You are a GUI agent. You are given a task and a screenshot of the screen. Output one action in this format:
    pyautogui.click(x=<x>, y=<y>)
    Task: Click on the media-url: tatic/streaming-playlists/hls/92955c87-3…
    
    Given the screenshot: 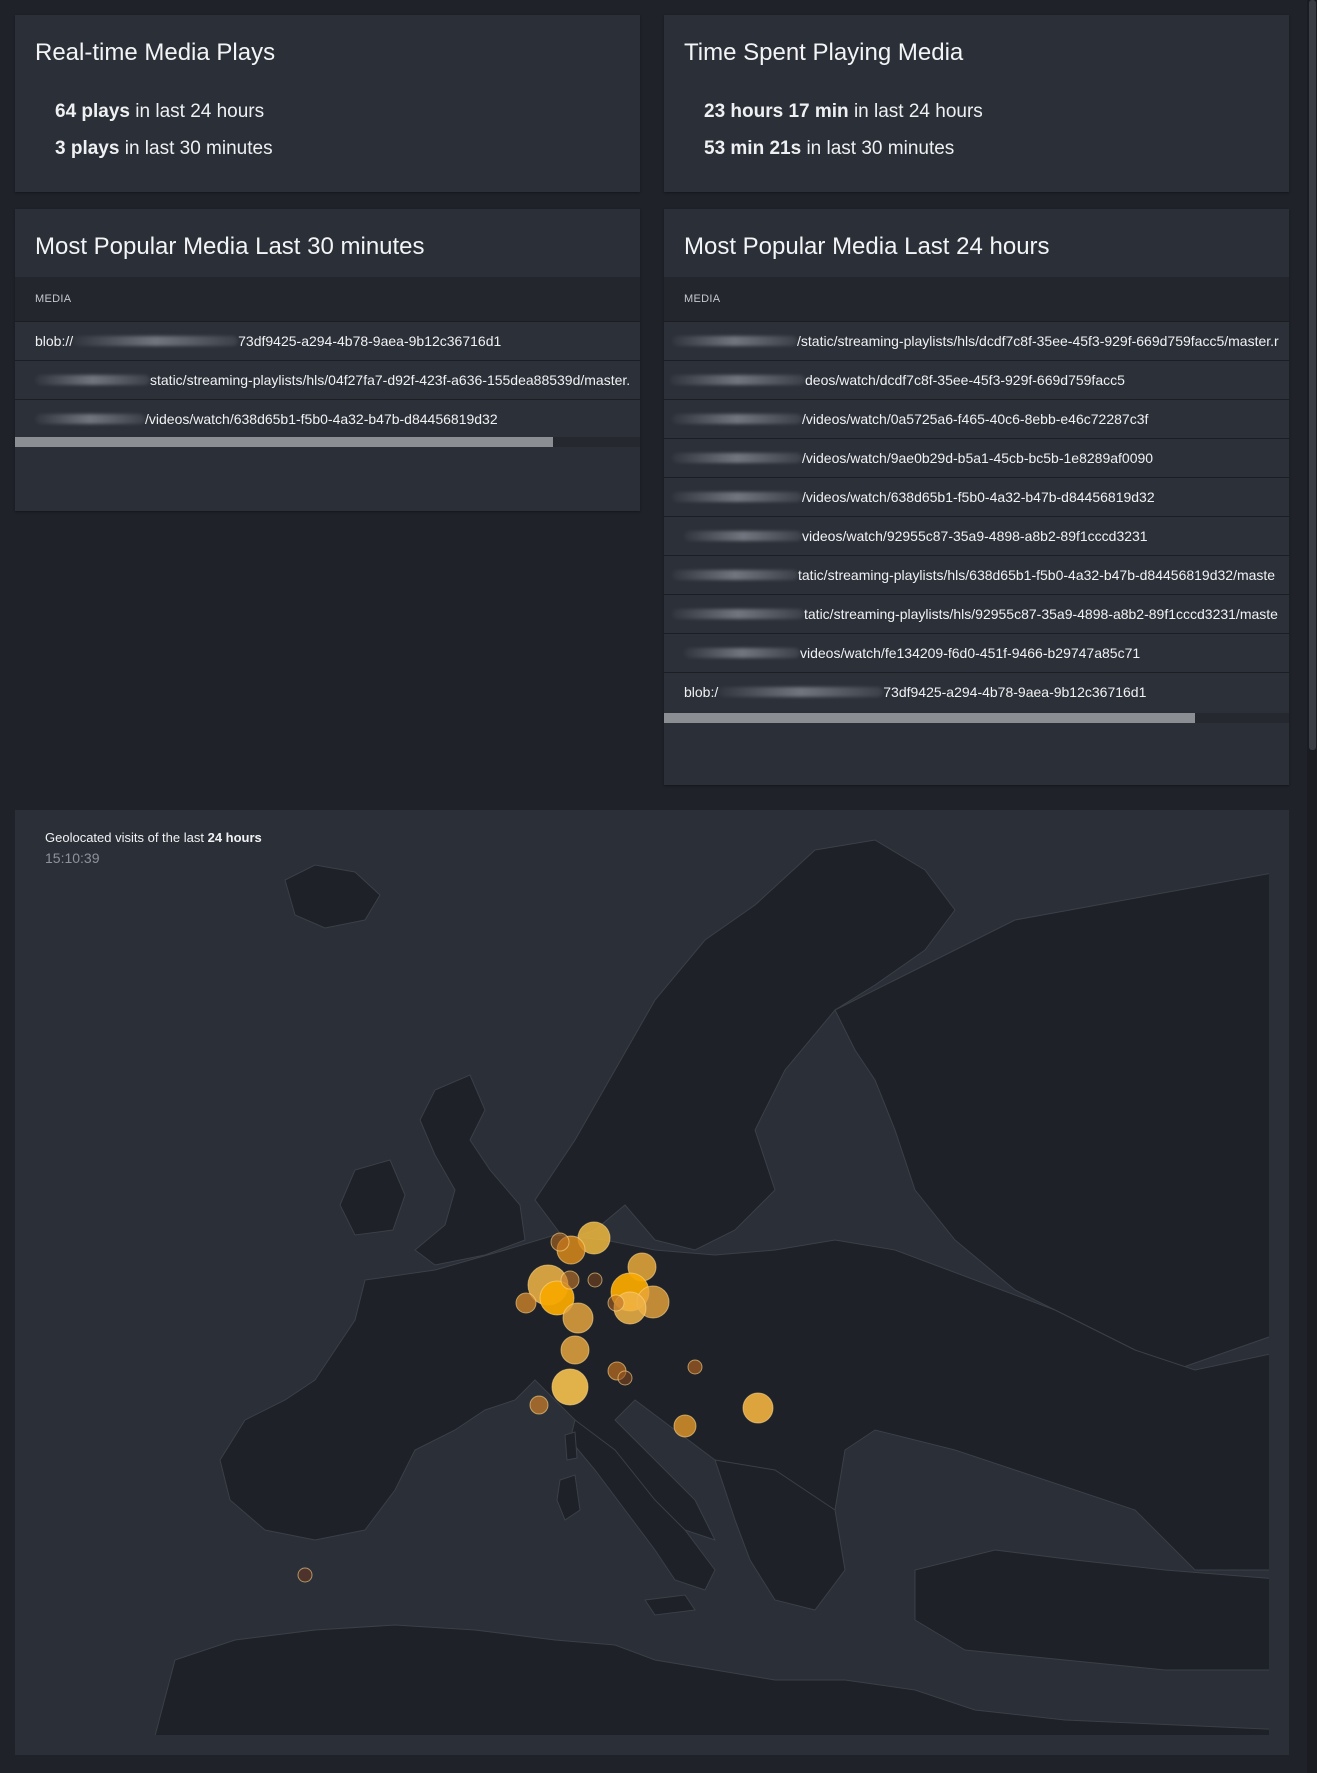 What is the action you would take?
    pyautogui.click(x=1041, y=614)
    